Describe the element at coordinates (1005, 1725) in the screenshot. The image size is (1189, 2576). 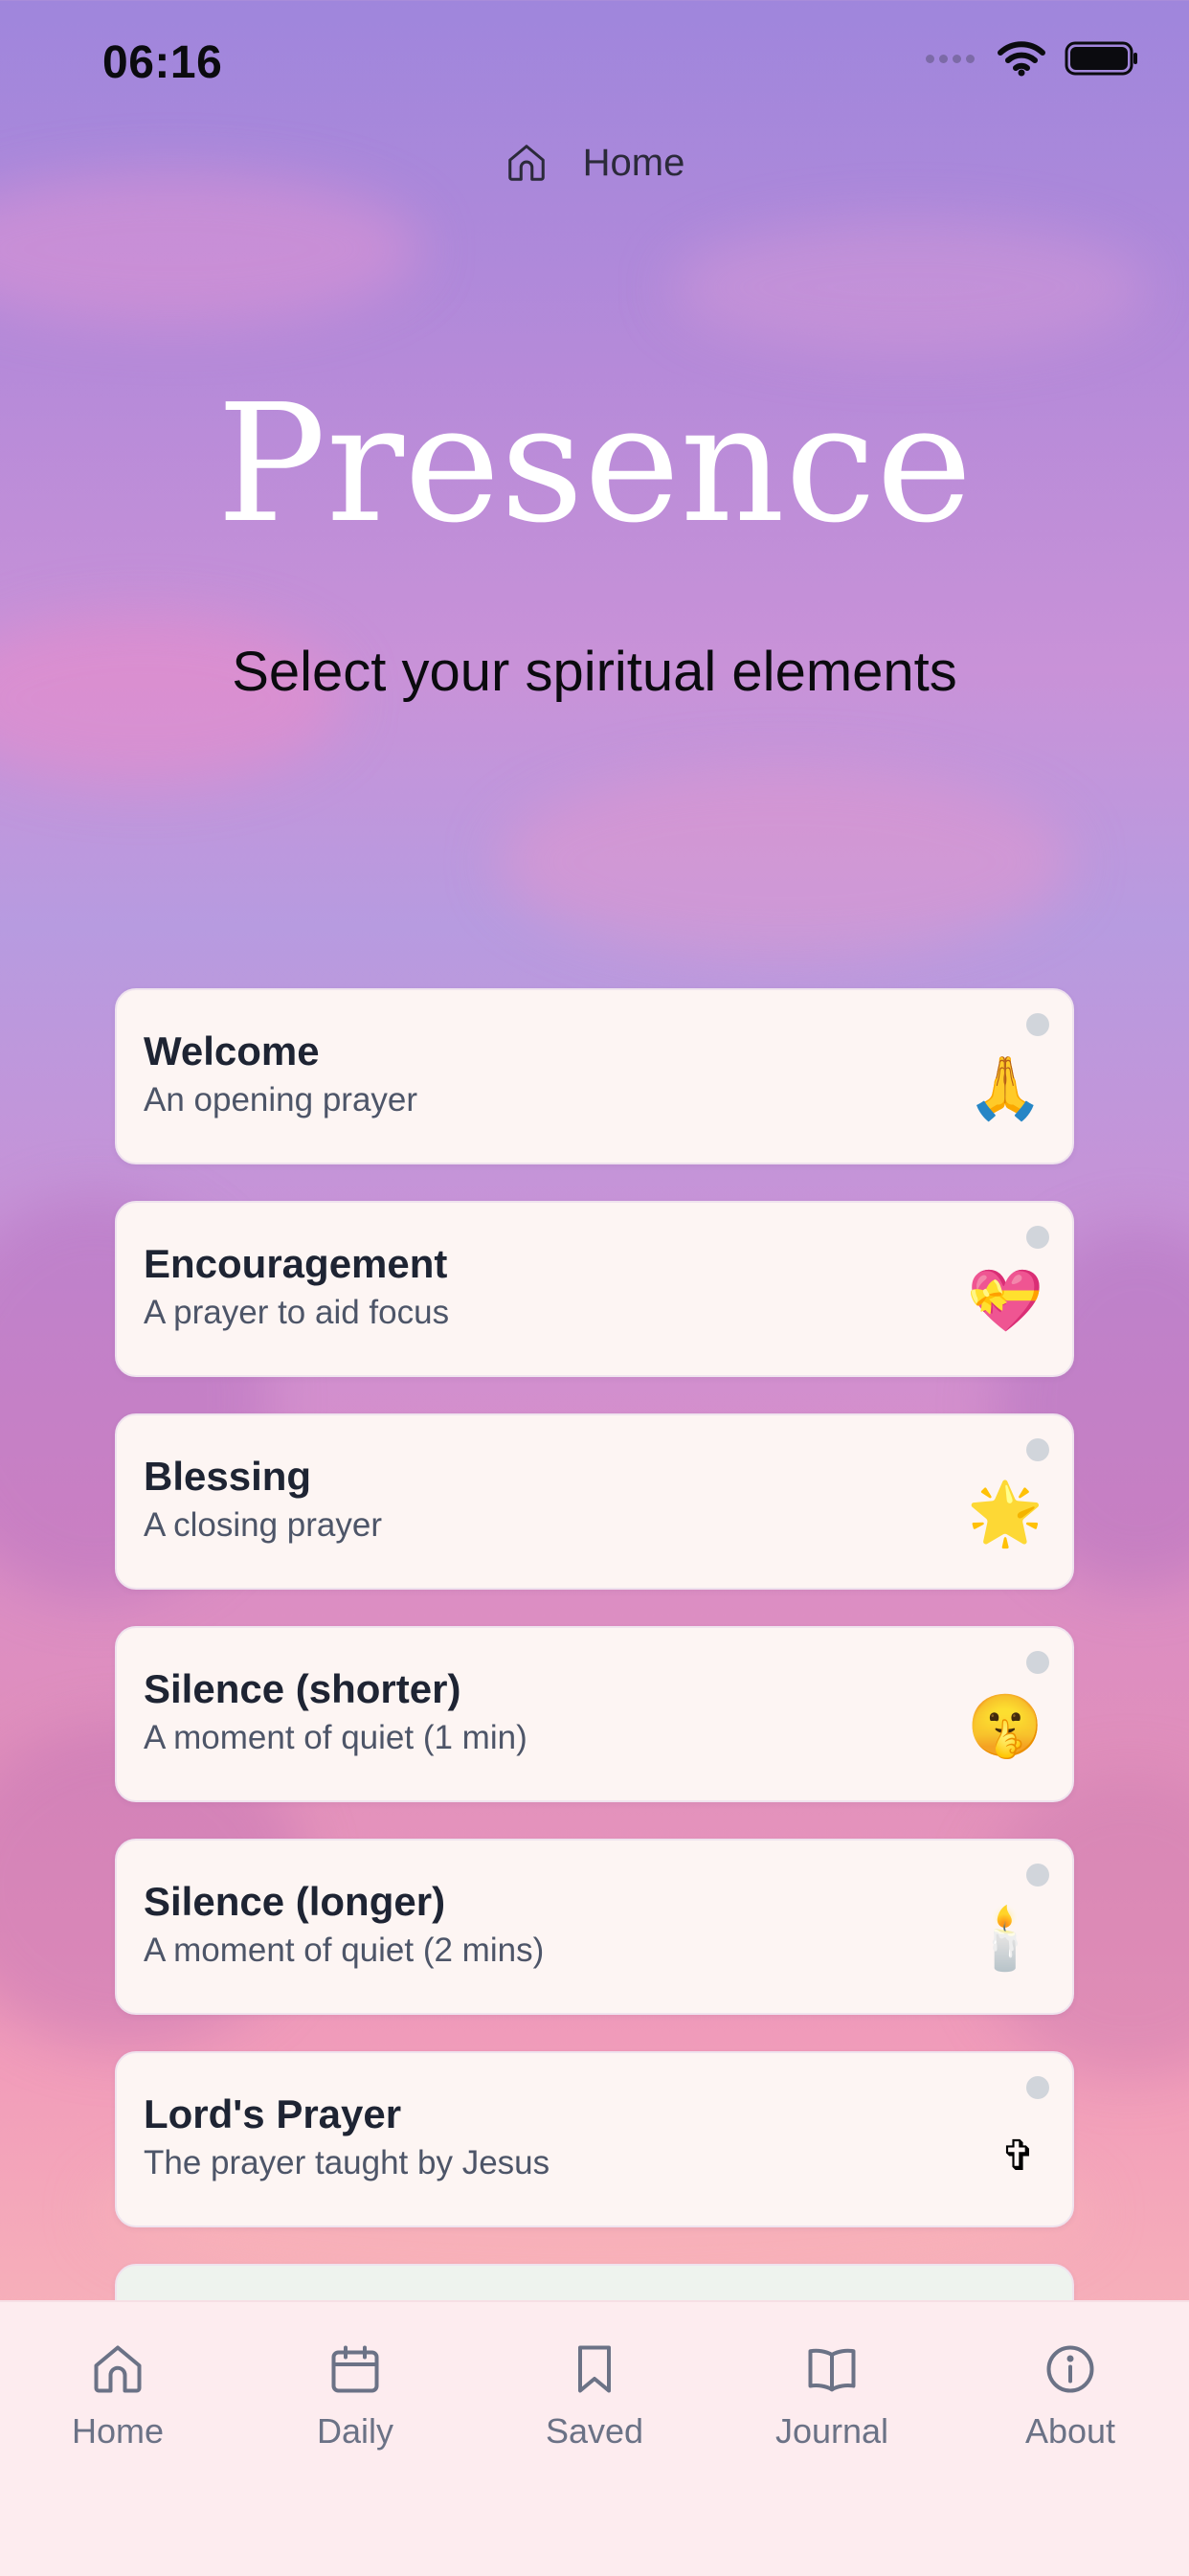
I see `shushing-face-icon: 🤫` at that location.